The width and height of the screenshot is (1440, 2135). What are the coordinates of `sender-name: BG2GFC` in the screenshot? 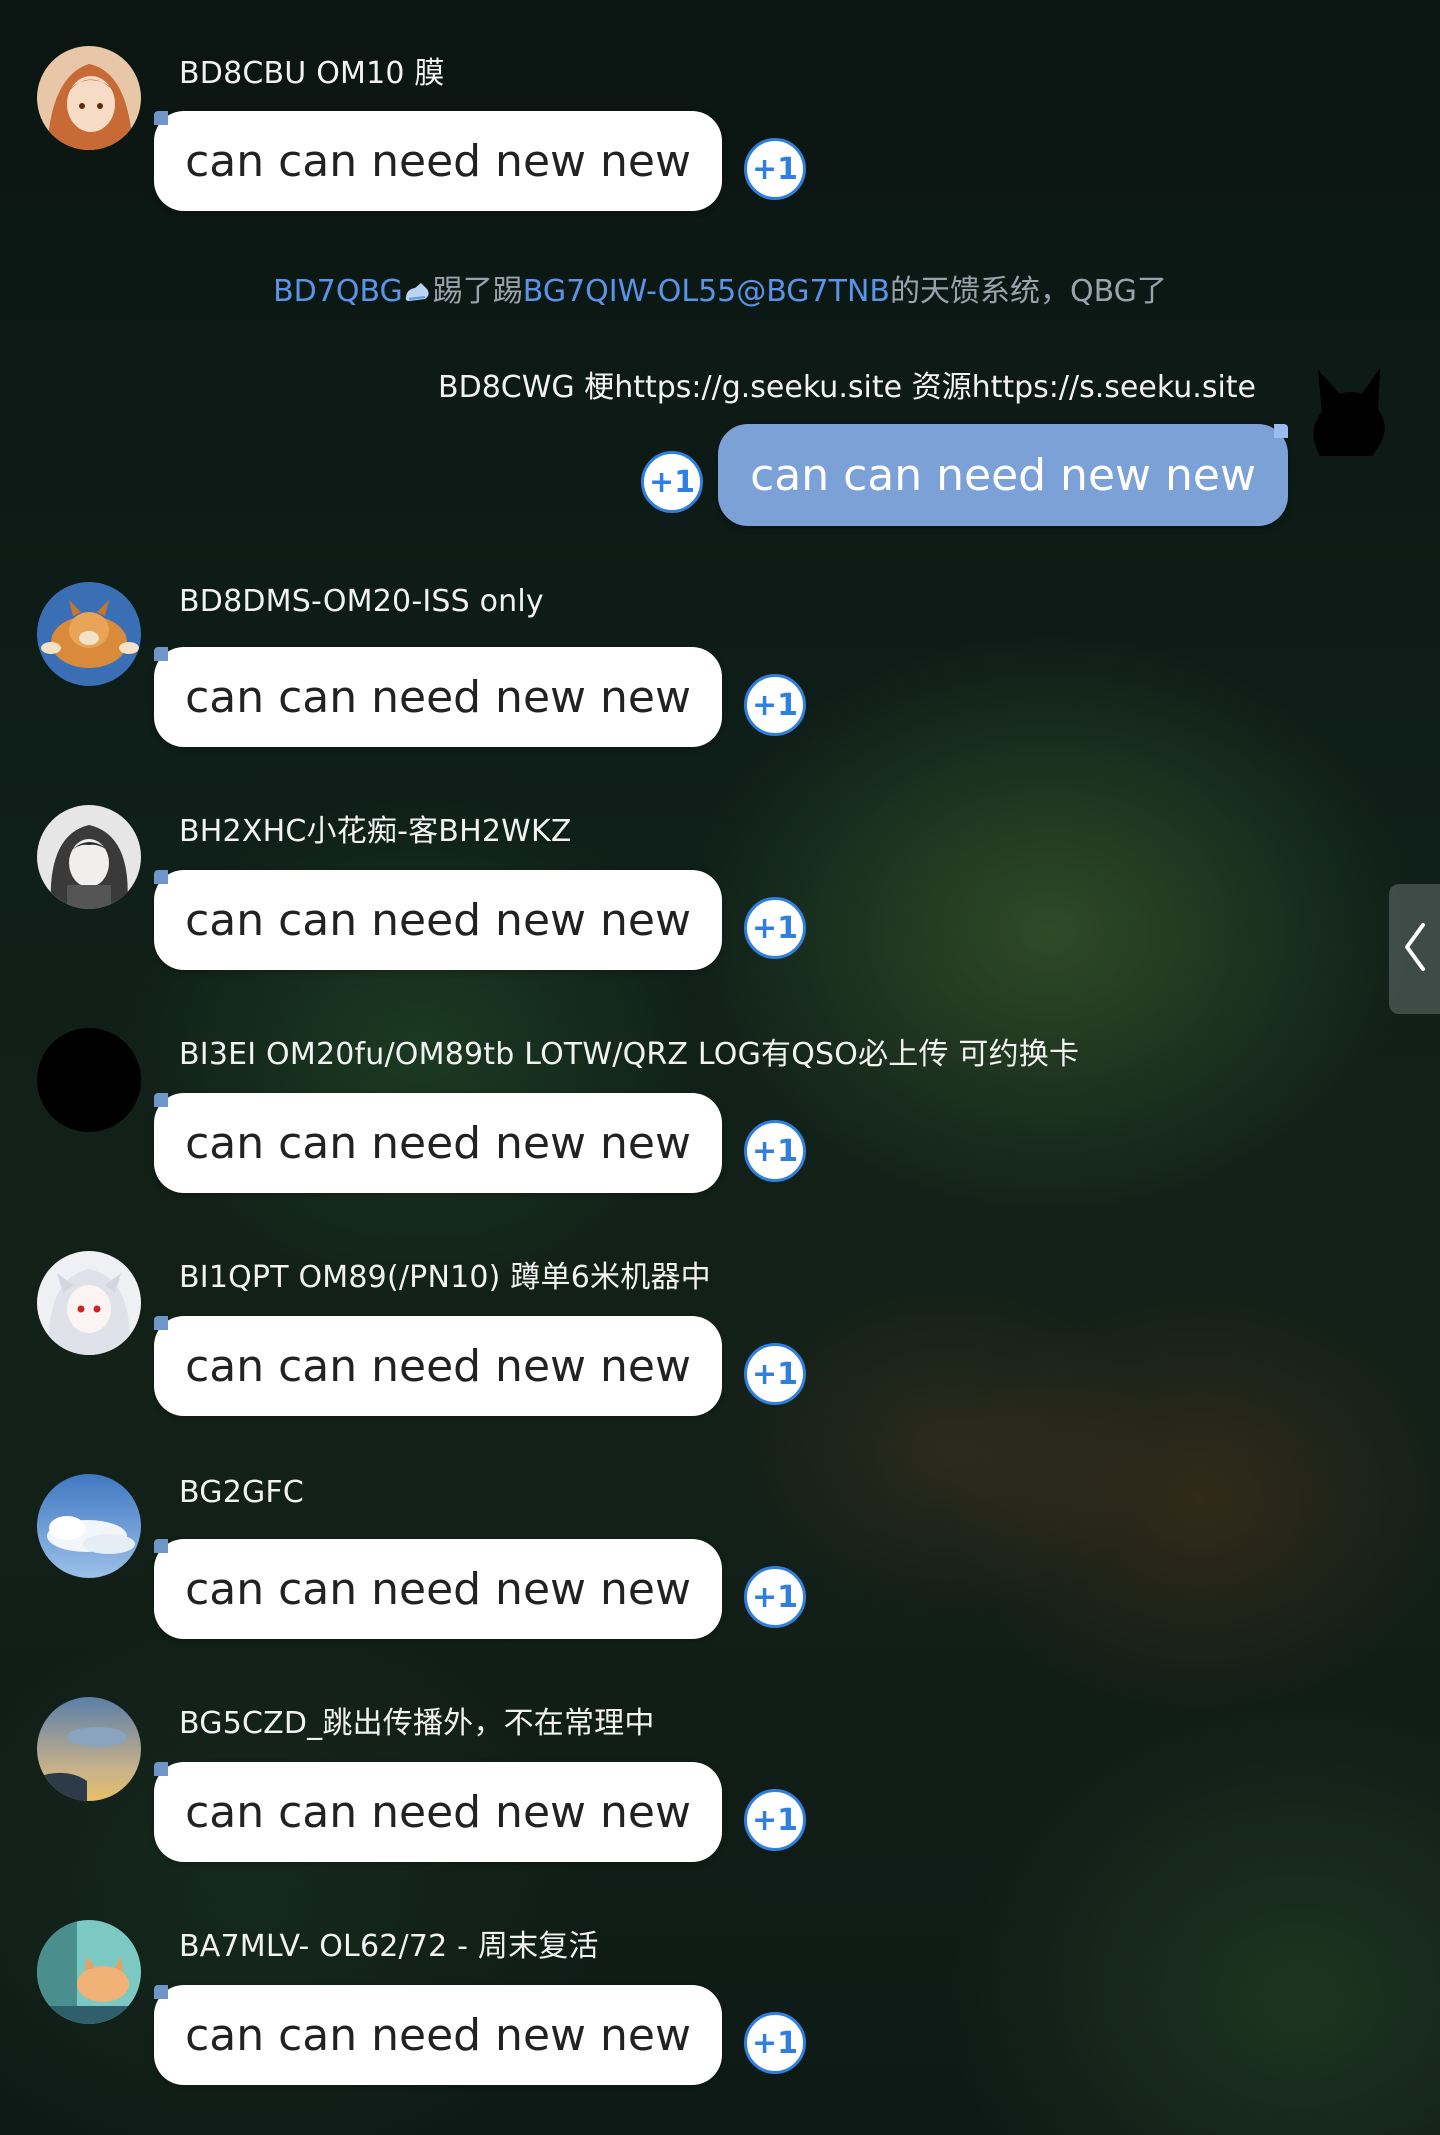 It's located at (242, 1492).